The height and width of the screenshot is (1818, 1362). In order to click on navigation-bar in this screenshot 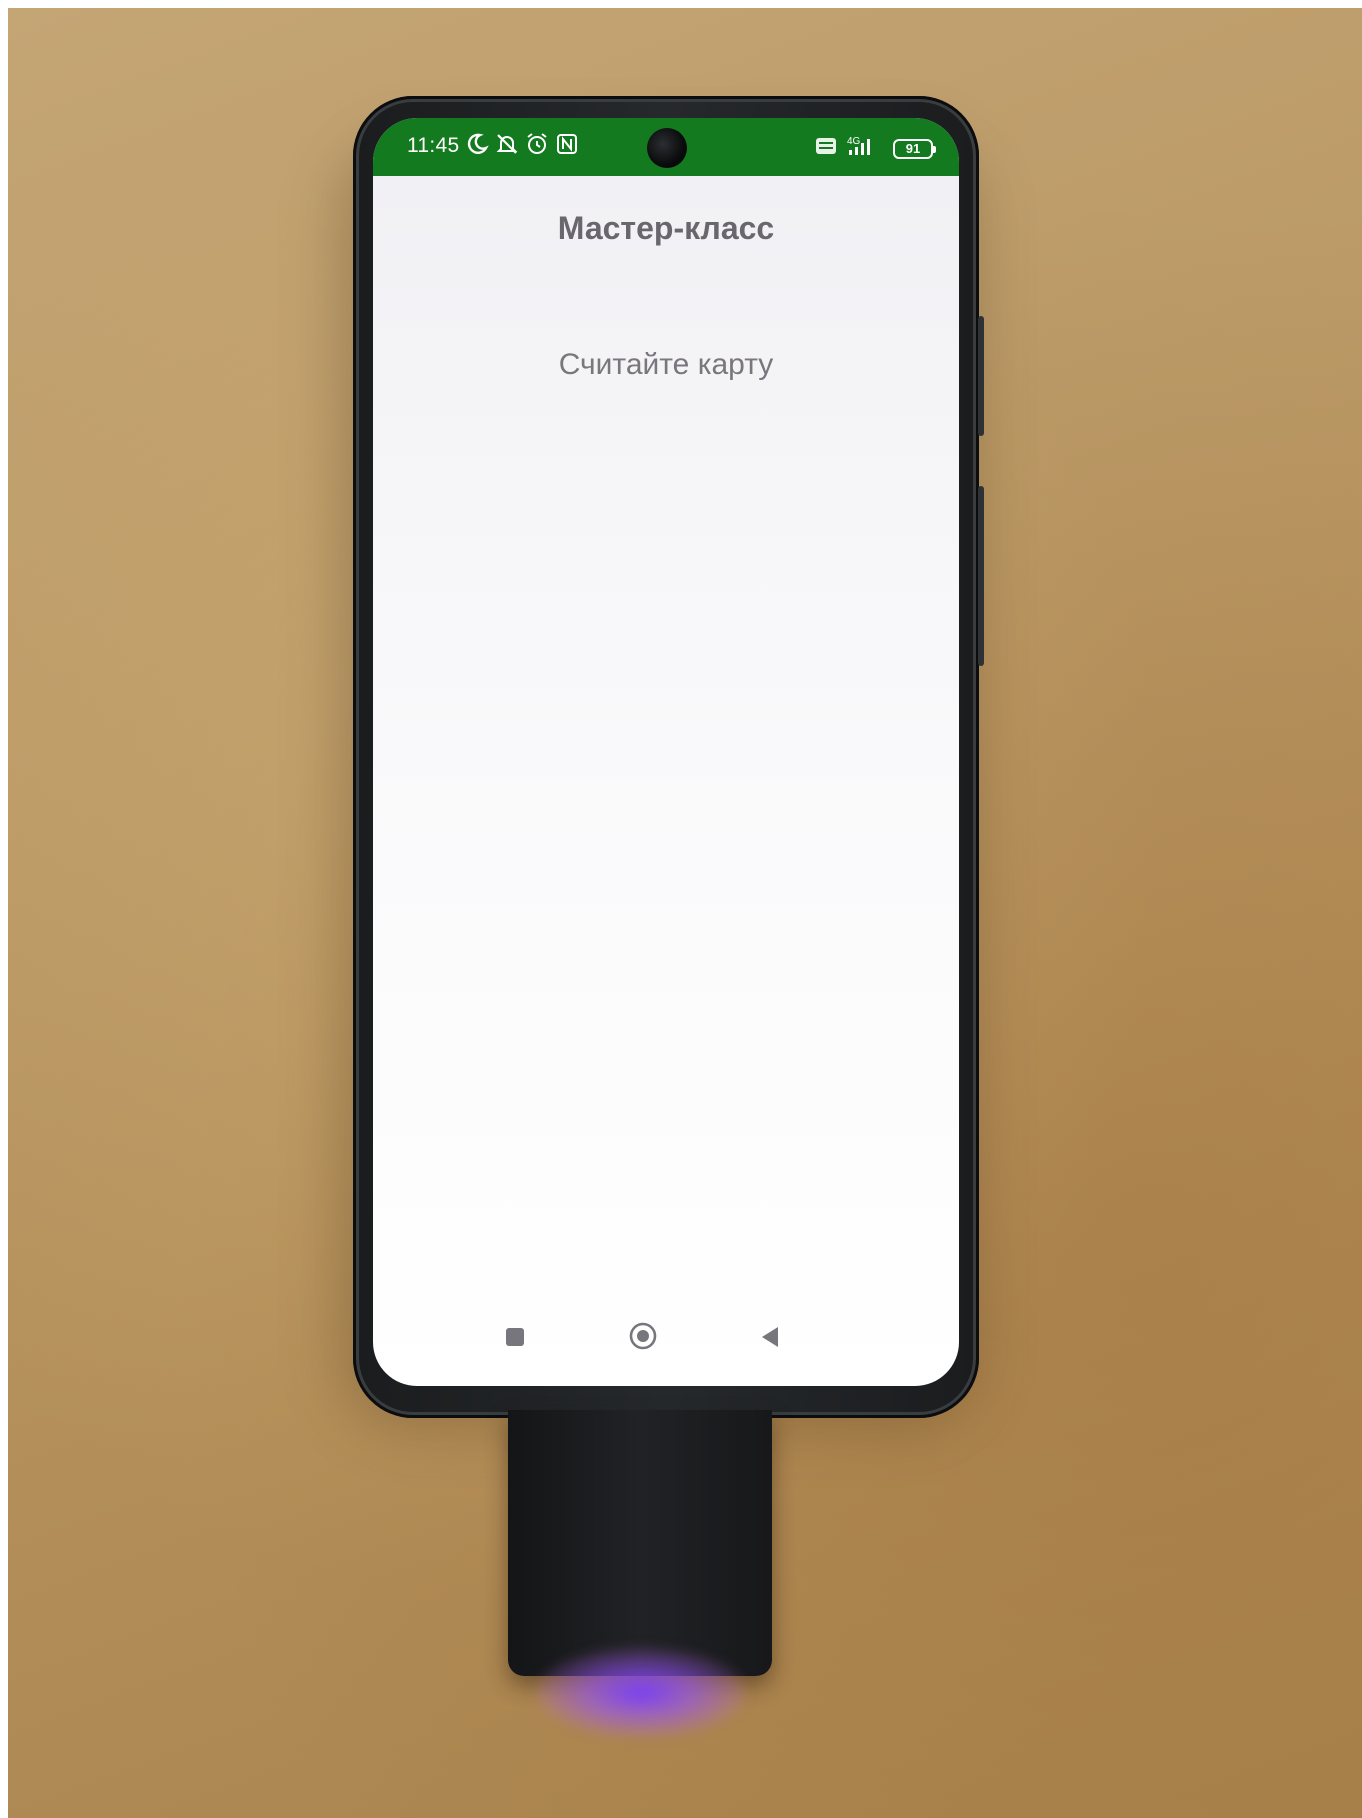, I will do `click(666, 1338)`.